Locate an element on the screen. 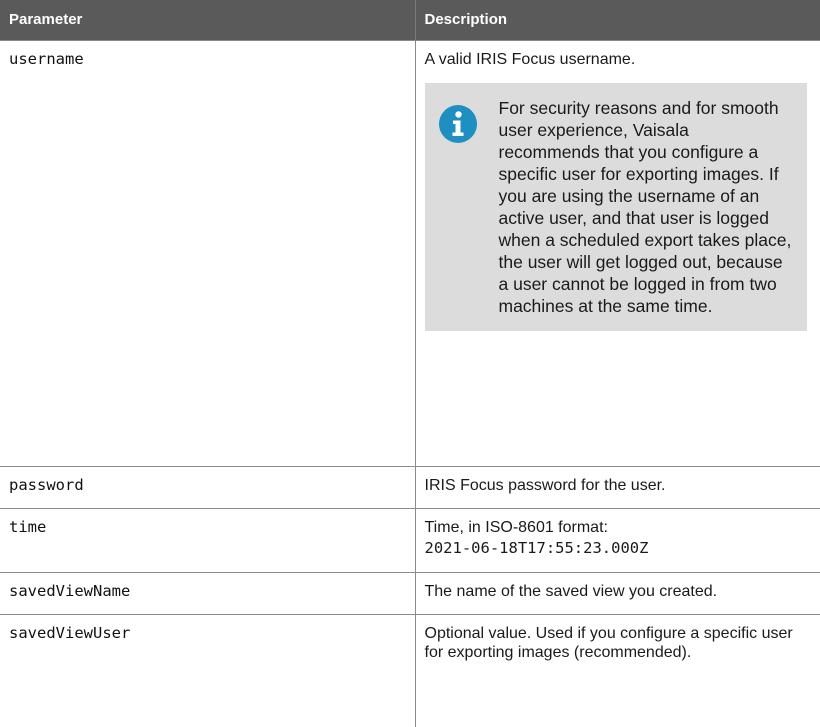 The width and height of the screenshot is (820, 727). time-format-example: 2021-06-18T17:55:23.000Z is located at coordinates (536, 547).